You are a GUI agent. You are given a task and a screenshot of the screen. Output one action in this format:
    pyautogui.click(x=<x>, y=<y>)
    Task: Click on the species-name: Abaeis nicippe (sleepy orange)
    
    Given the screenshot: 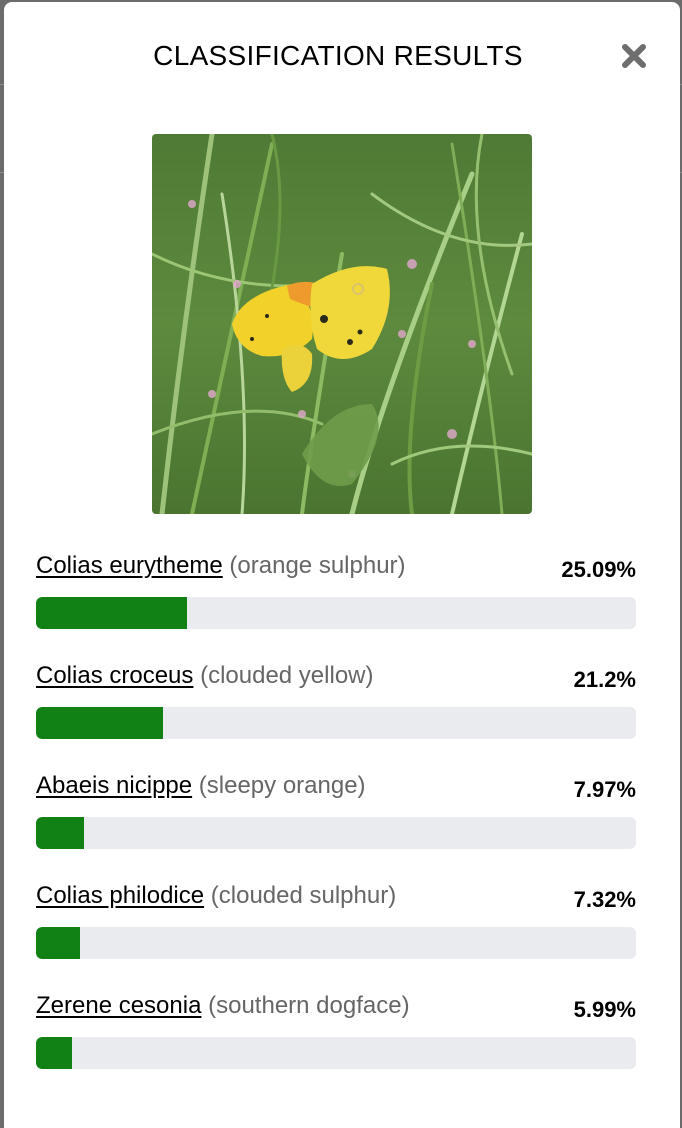 What is the action you would take?
    pyautogui.click(x=201, y=786)
    